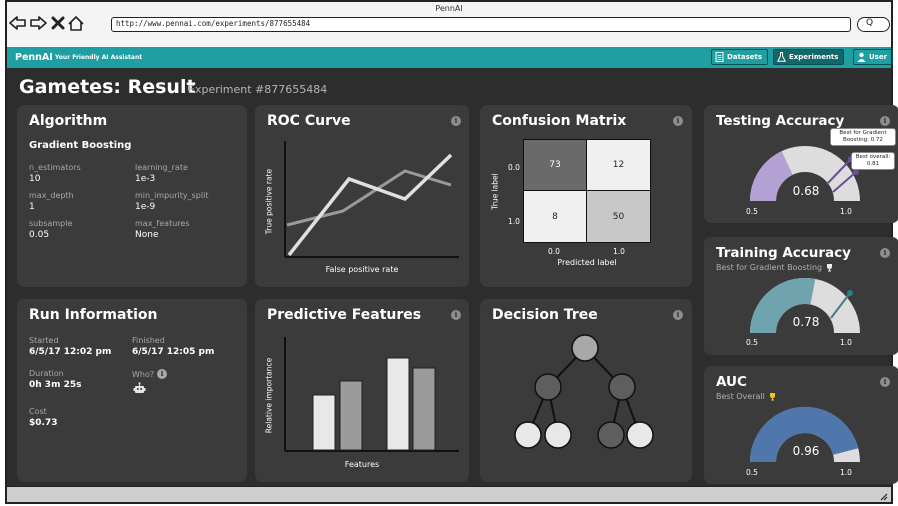 This screenshot has width=898, height=506. What do you see at coordinates (38, 411) in the screenshot?
I see `cost-label: Cost` at bounding box center [38, 411].